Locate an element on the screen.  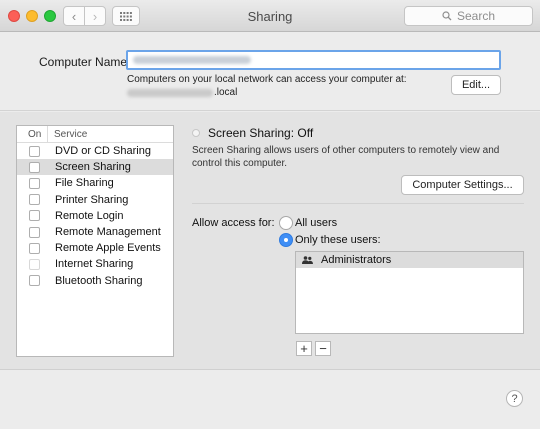
remove-user-button: − is located at coordinates (323, 348).